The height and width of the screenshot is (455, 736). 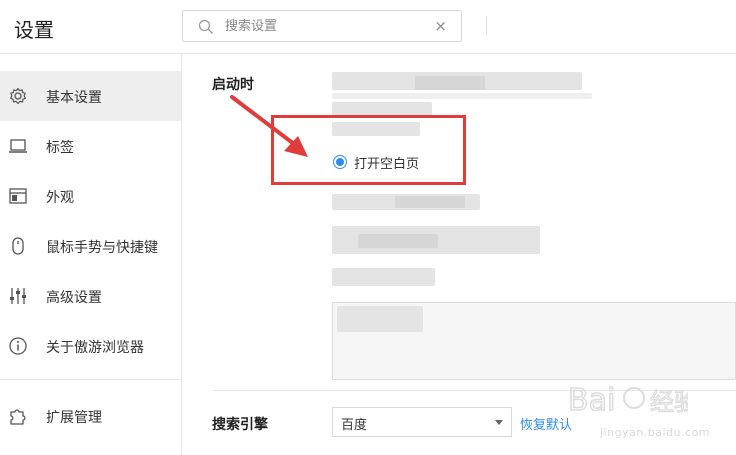 I want to click on chevron-down-icon, so click(x=499, y=422).